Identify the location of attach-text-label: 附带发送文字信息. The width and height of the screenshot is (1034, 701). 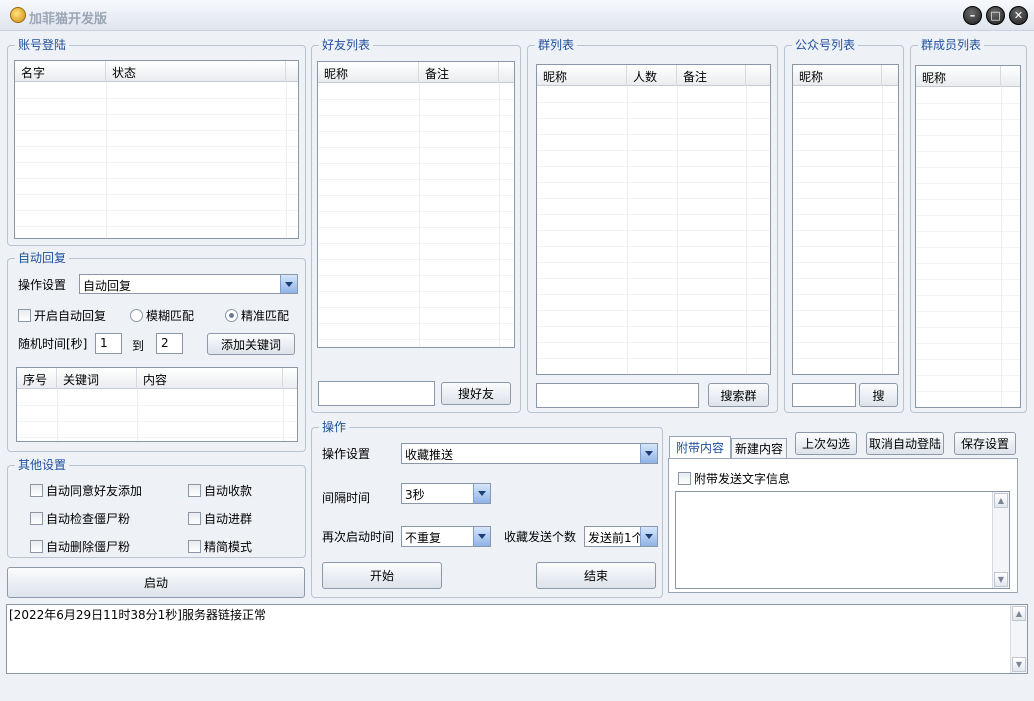
(742, 479).